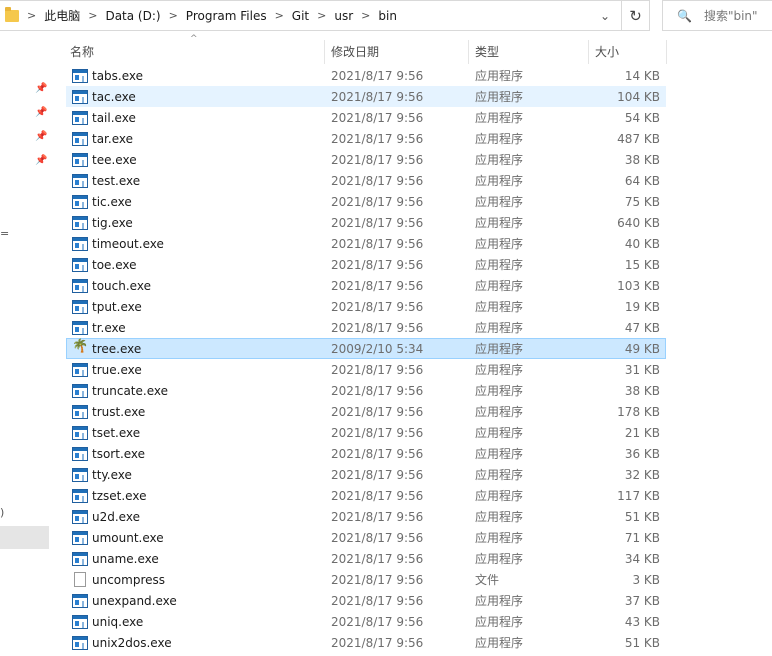 The image size is (772, 656). What do you see at coordinates (107, 621) in the screenshot?
I see `file-name-cell: uniq.exe` at bounding box center [107, 621].